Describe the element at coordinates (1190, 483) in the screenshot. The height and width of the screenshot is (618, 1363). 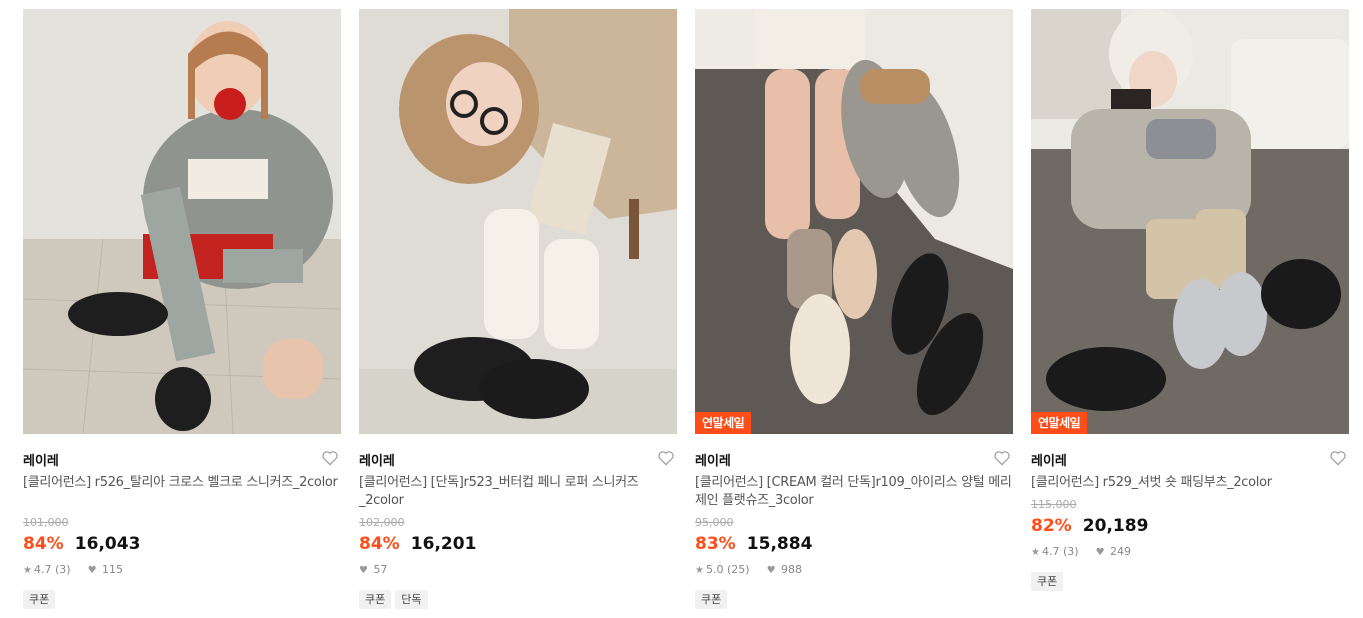
I see `product-title: [클리어런스] r529_셔벗 숏 패딩부츠_2color` at that location.